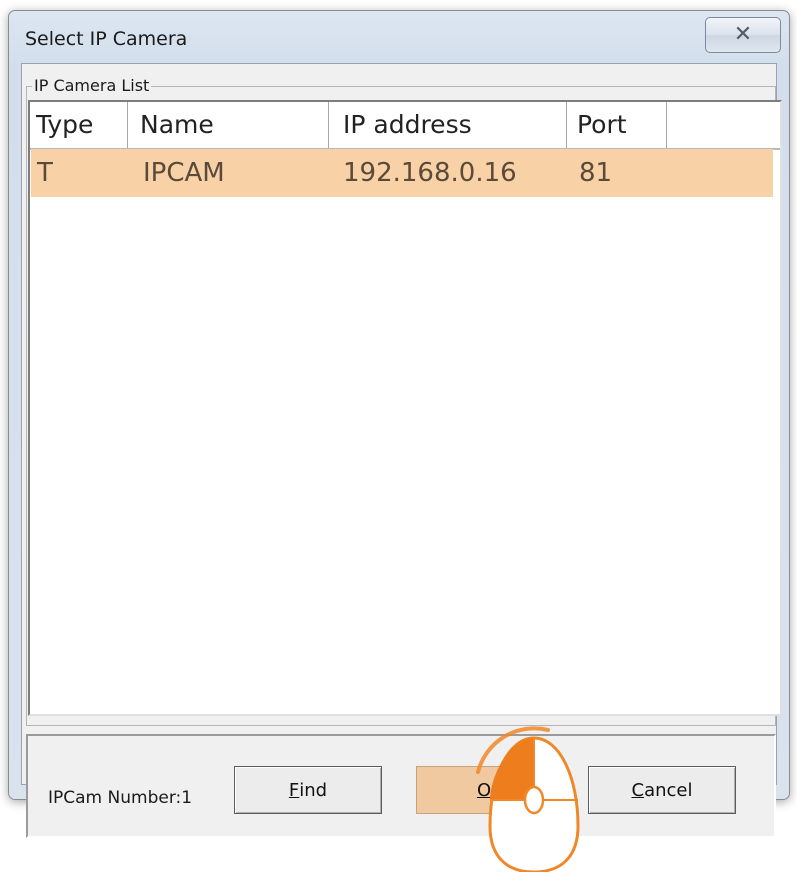  I want to click on cancel-label-rest: ancel, so click(668, 790).